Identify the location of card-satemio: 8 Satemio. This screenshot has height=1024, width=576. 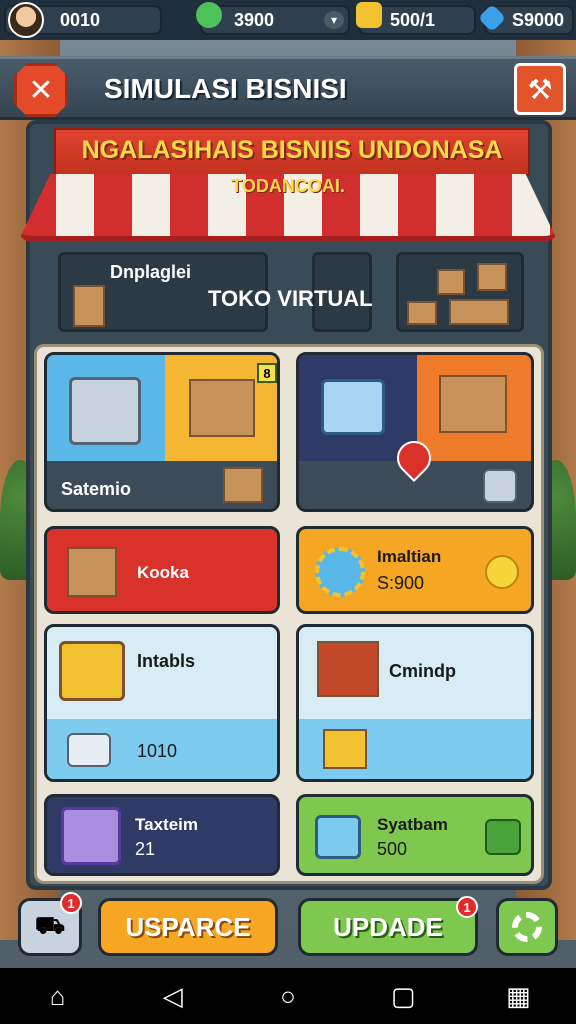
(162, 432).